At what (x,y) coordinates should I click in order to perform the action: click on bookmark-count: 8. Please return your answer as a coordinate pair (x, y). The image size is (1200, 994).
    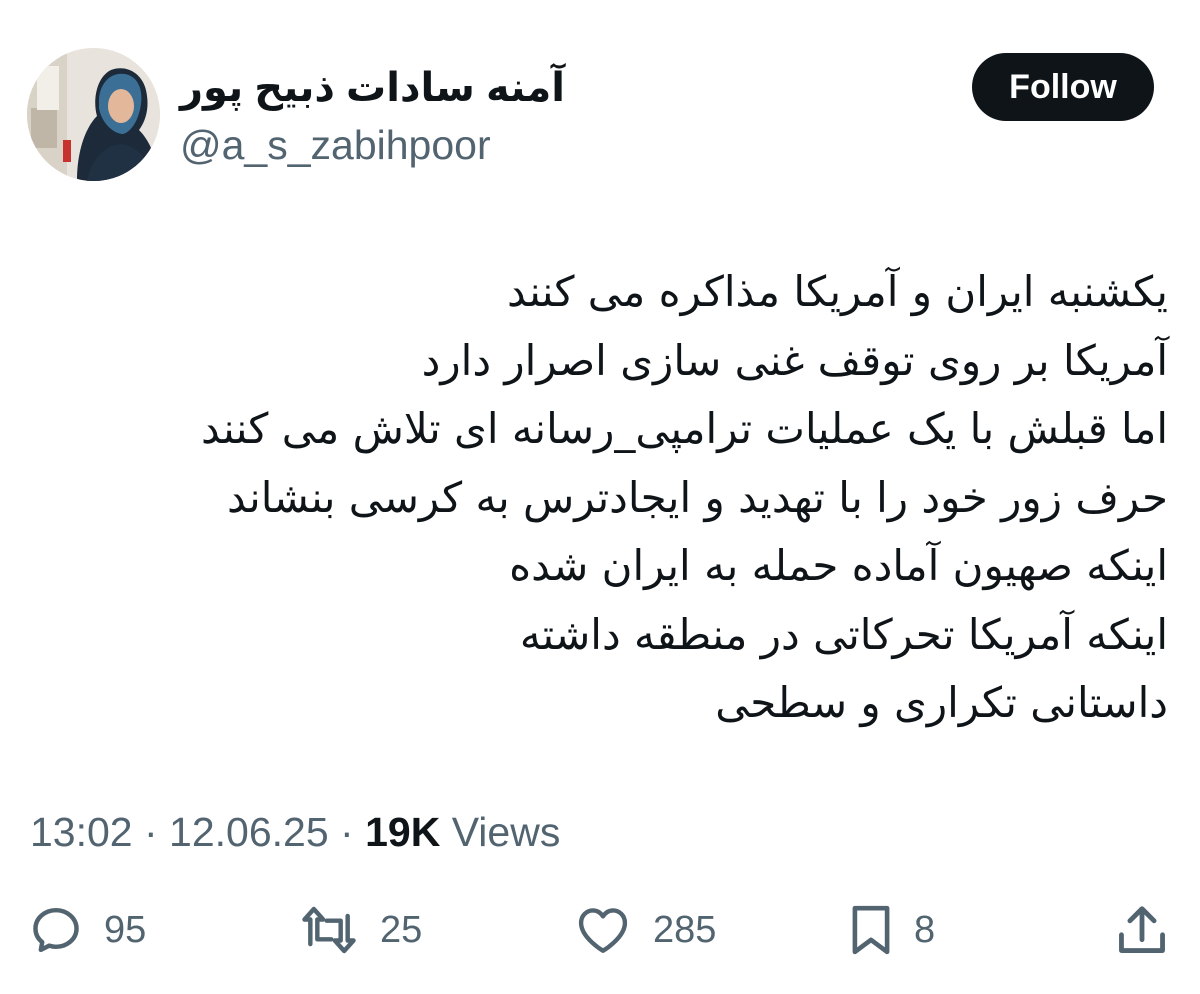
    Looking at the image, I should click on (925, 929).